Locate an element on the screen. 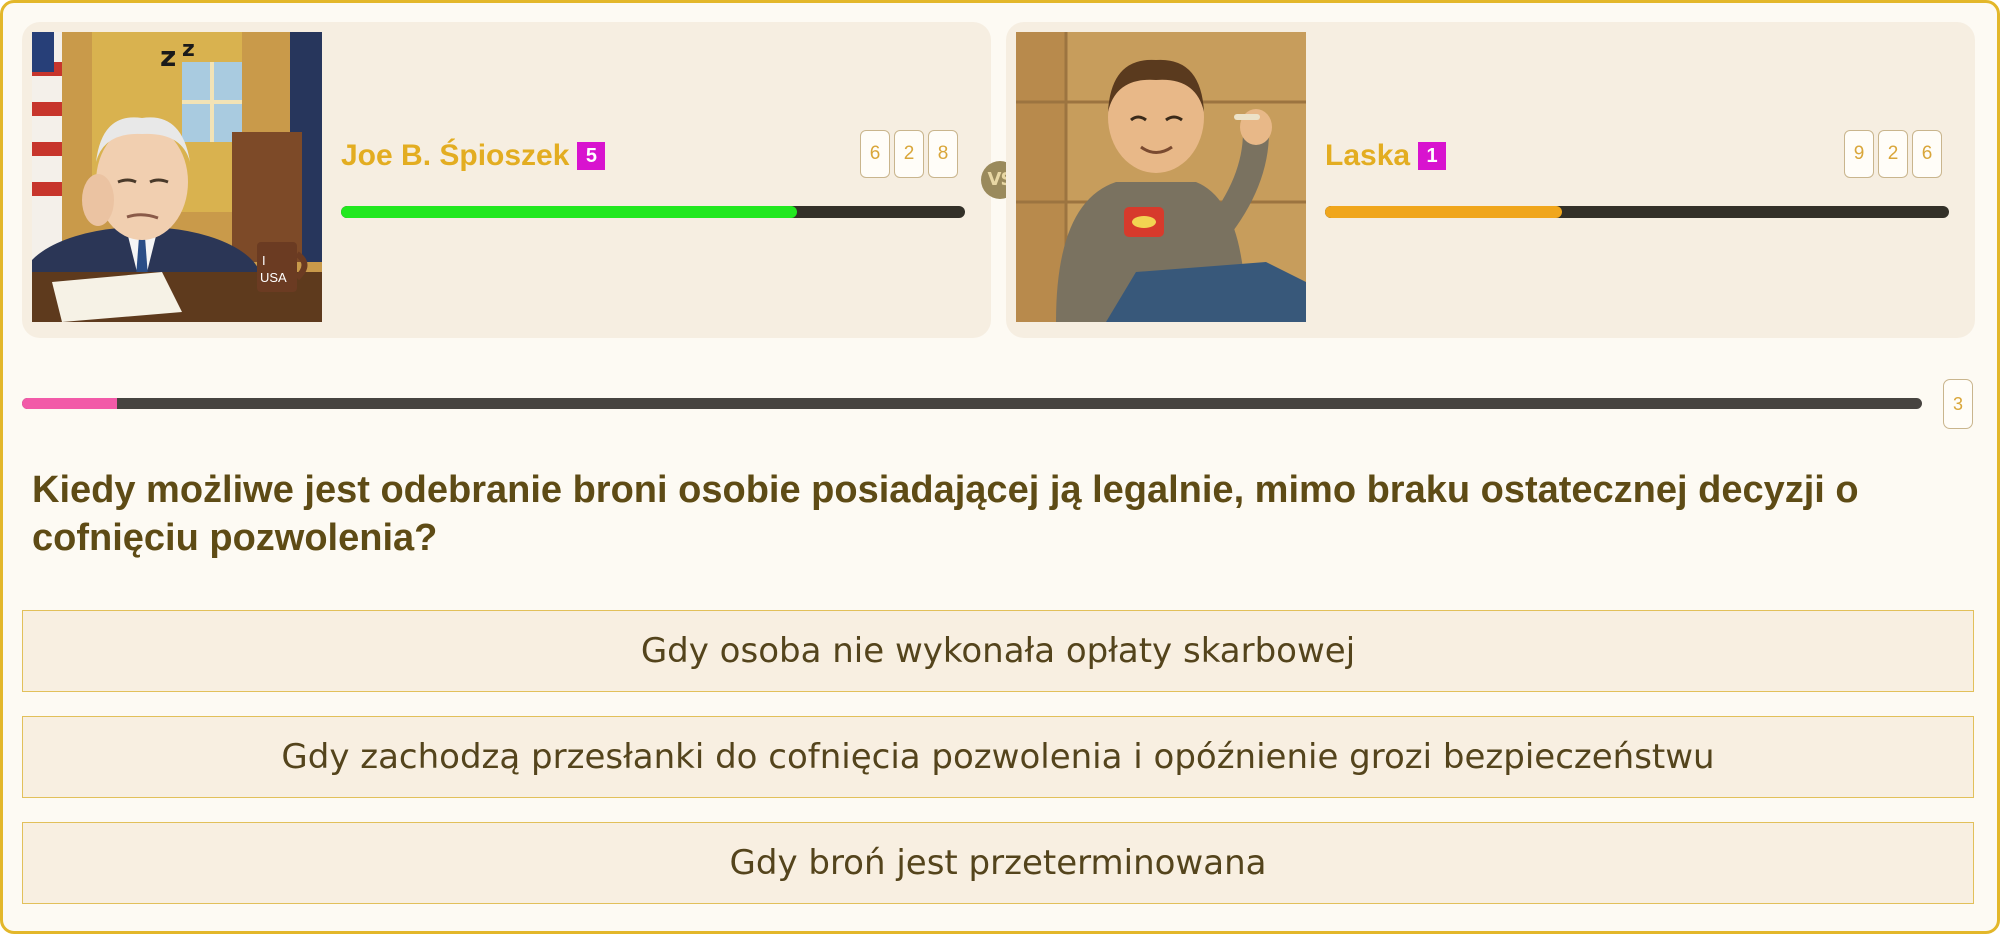 This screenshot has width=2000, height=934. round-counter: 3 is located at coordinates (1958, 404).